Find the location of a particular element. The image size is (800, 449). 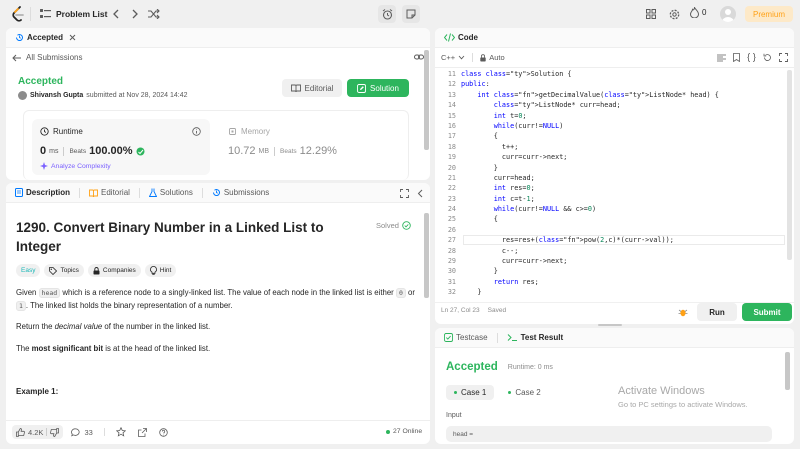

code-line: 31 return res; is located at coordinates (611, 282).